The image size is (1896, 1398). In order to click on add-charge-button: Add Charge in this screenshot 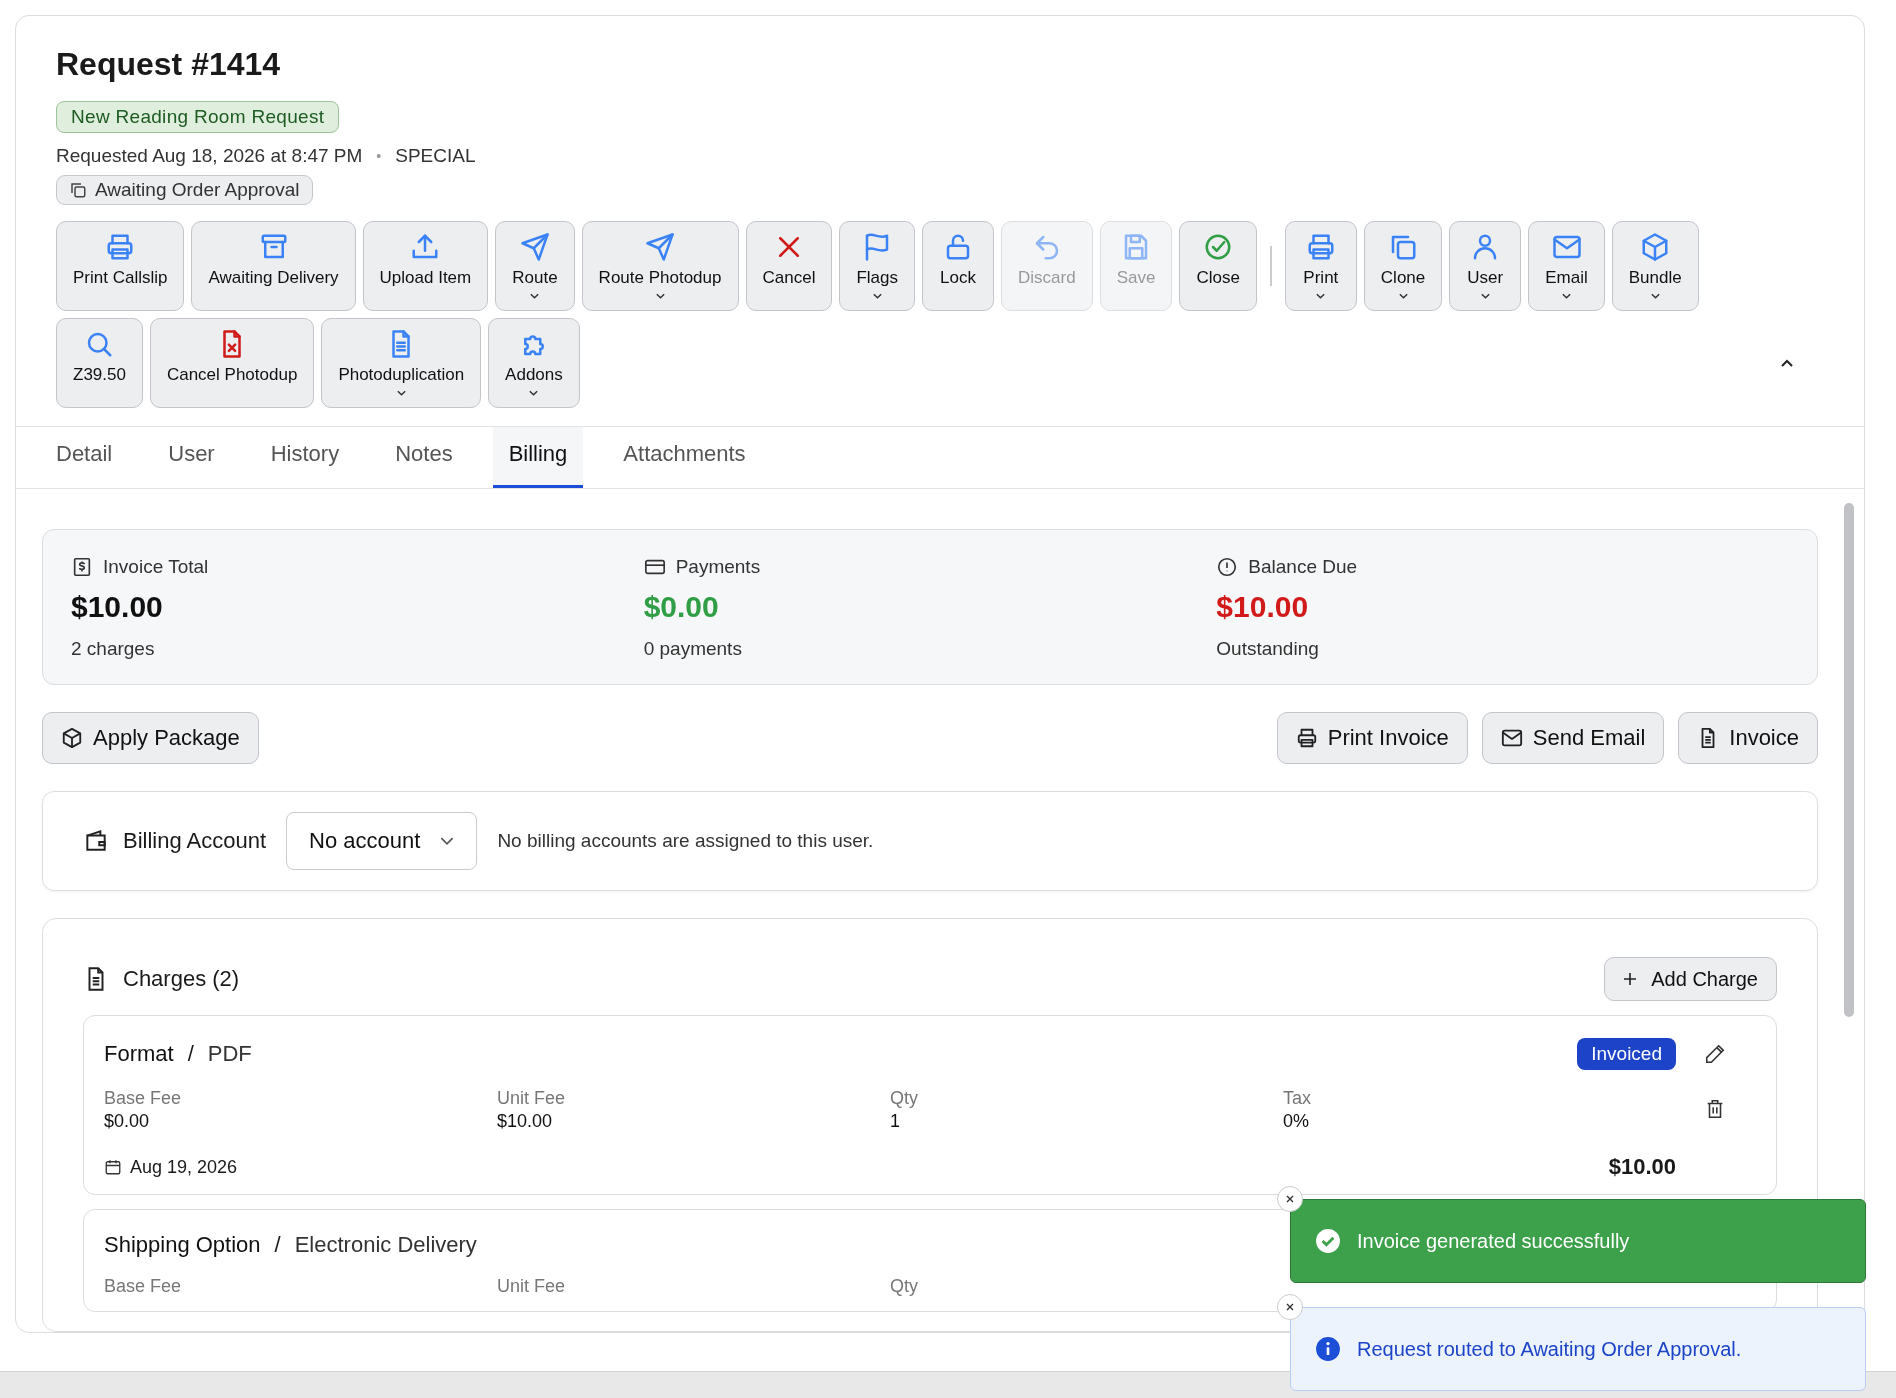, I will do `click(1690, 979)`.